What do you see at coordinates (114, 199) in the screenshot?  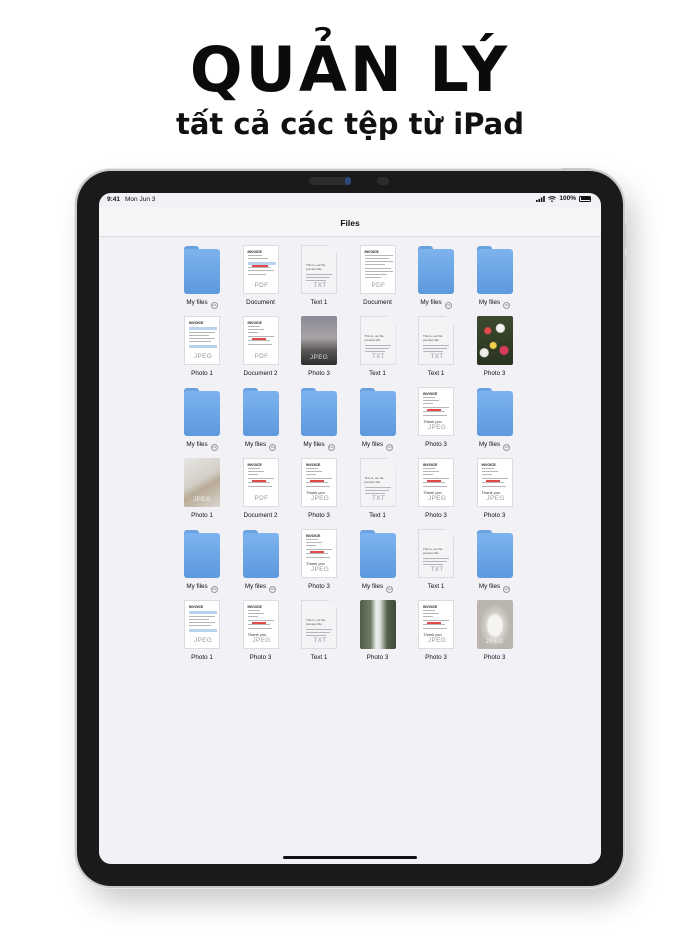 I see `status-time: 9:41` at bounding box center [114, 199].